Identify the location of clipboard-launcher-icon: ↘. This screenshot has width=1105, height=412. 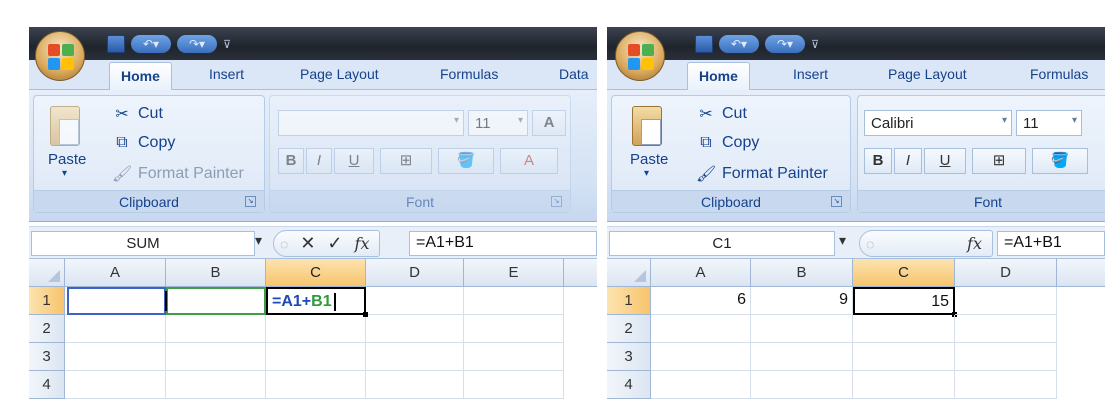
(250, 201).